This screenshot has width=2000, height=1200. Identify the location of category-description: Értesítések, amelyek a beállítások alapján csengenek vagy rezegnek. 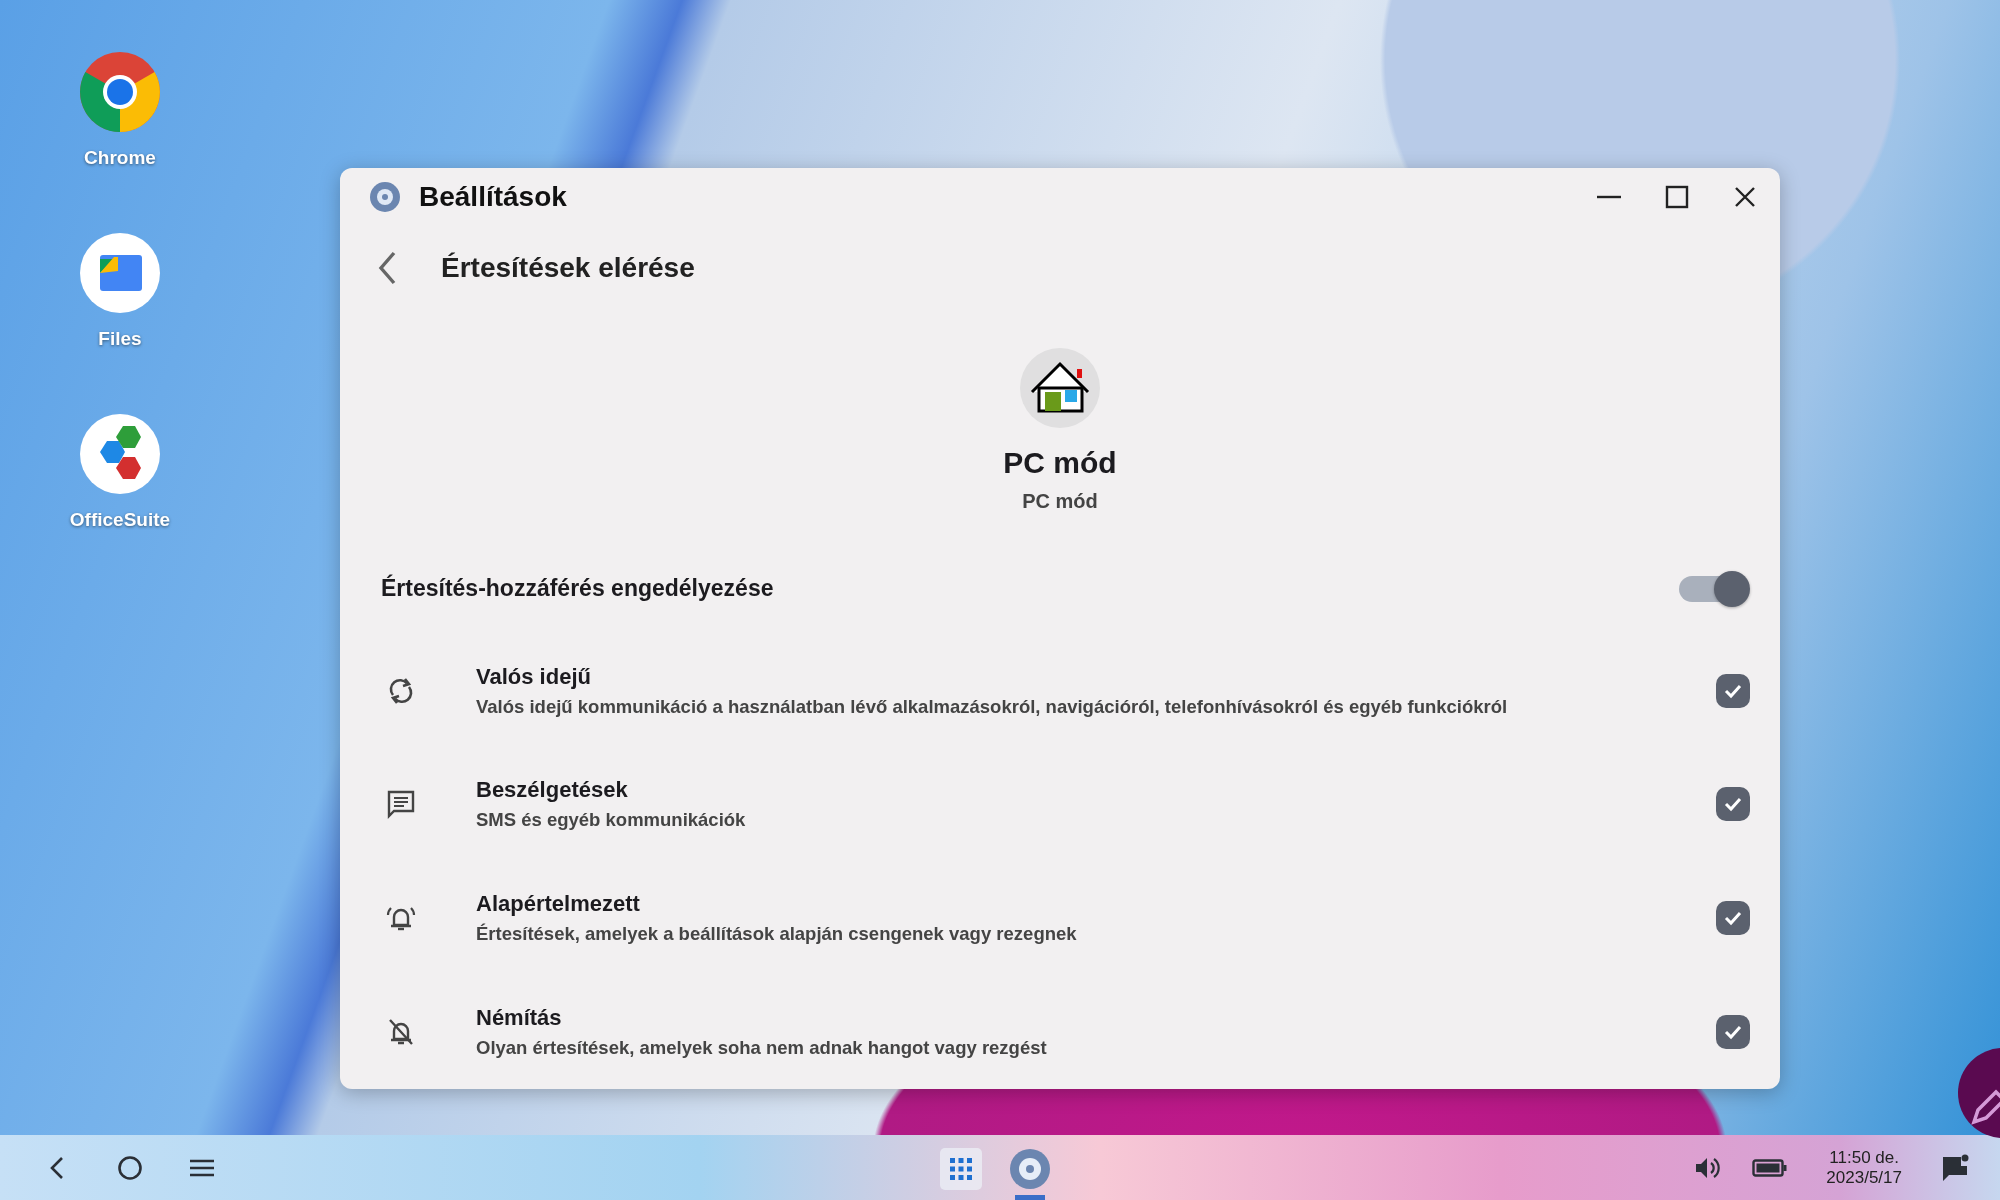
(776, 934).